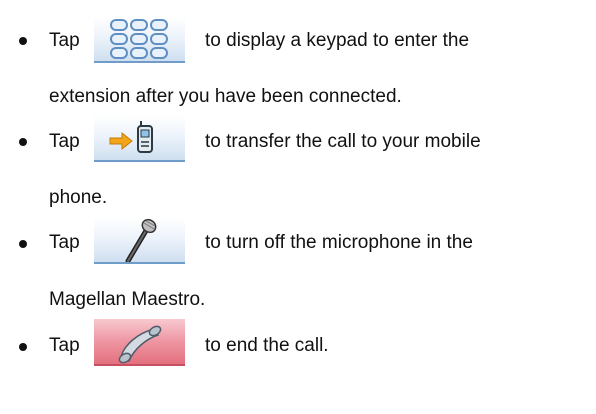  What do you see at coordinates (127, 299) in the screenshot?
I see `description-line-2: Magellan Maestro.` at bounding box center [127, 299].